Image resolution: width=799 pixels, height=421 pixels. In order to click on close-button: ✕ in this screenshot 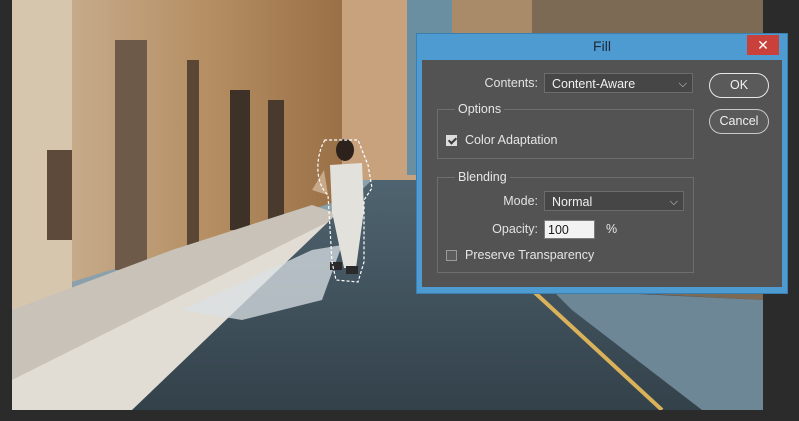, I will do `click(763, 45)`.